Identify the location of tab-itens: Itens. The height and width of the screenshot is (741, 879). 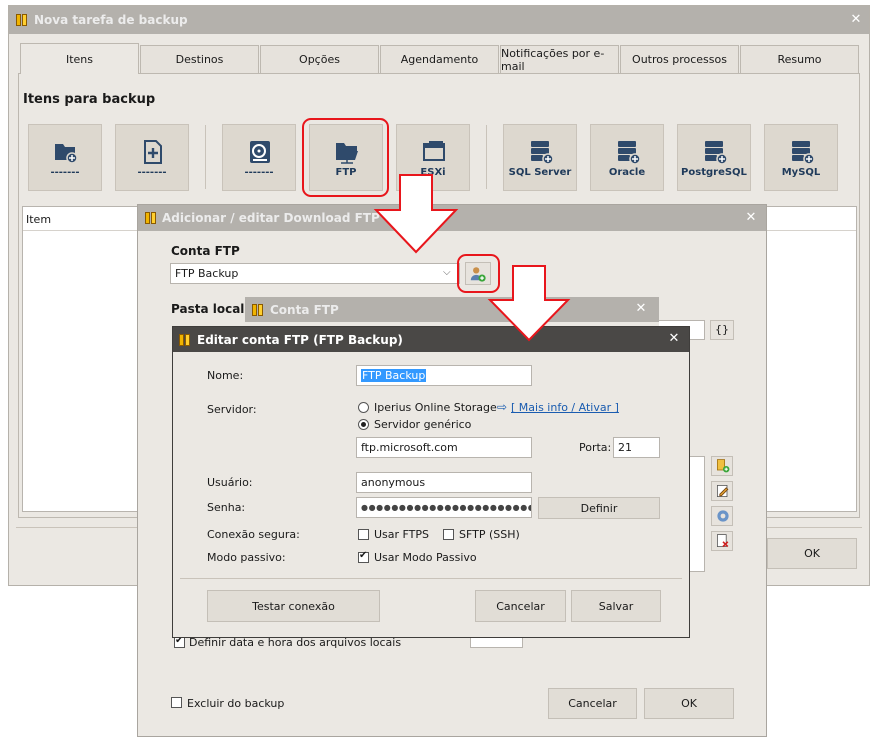
(79, 58).